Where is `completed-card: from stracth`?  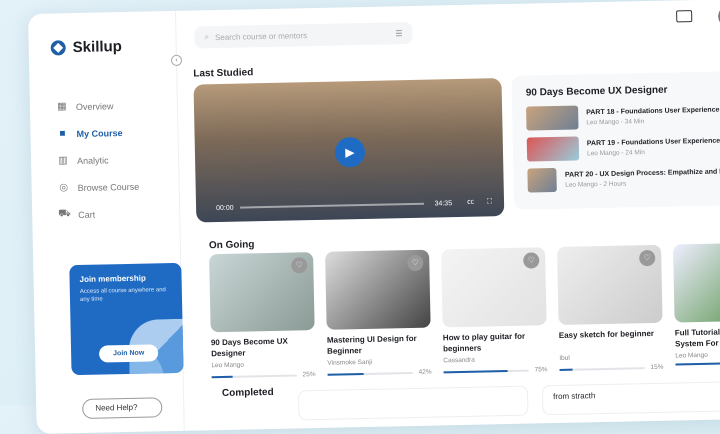
completed-card: from stracth is located at coordinates (630, 398).